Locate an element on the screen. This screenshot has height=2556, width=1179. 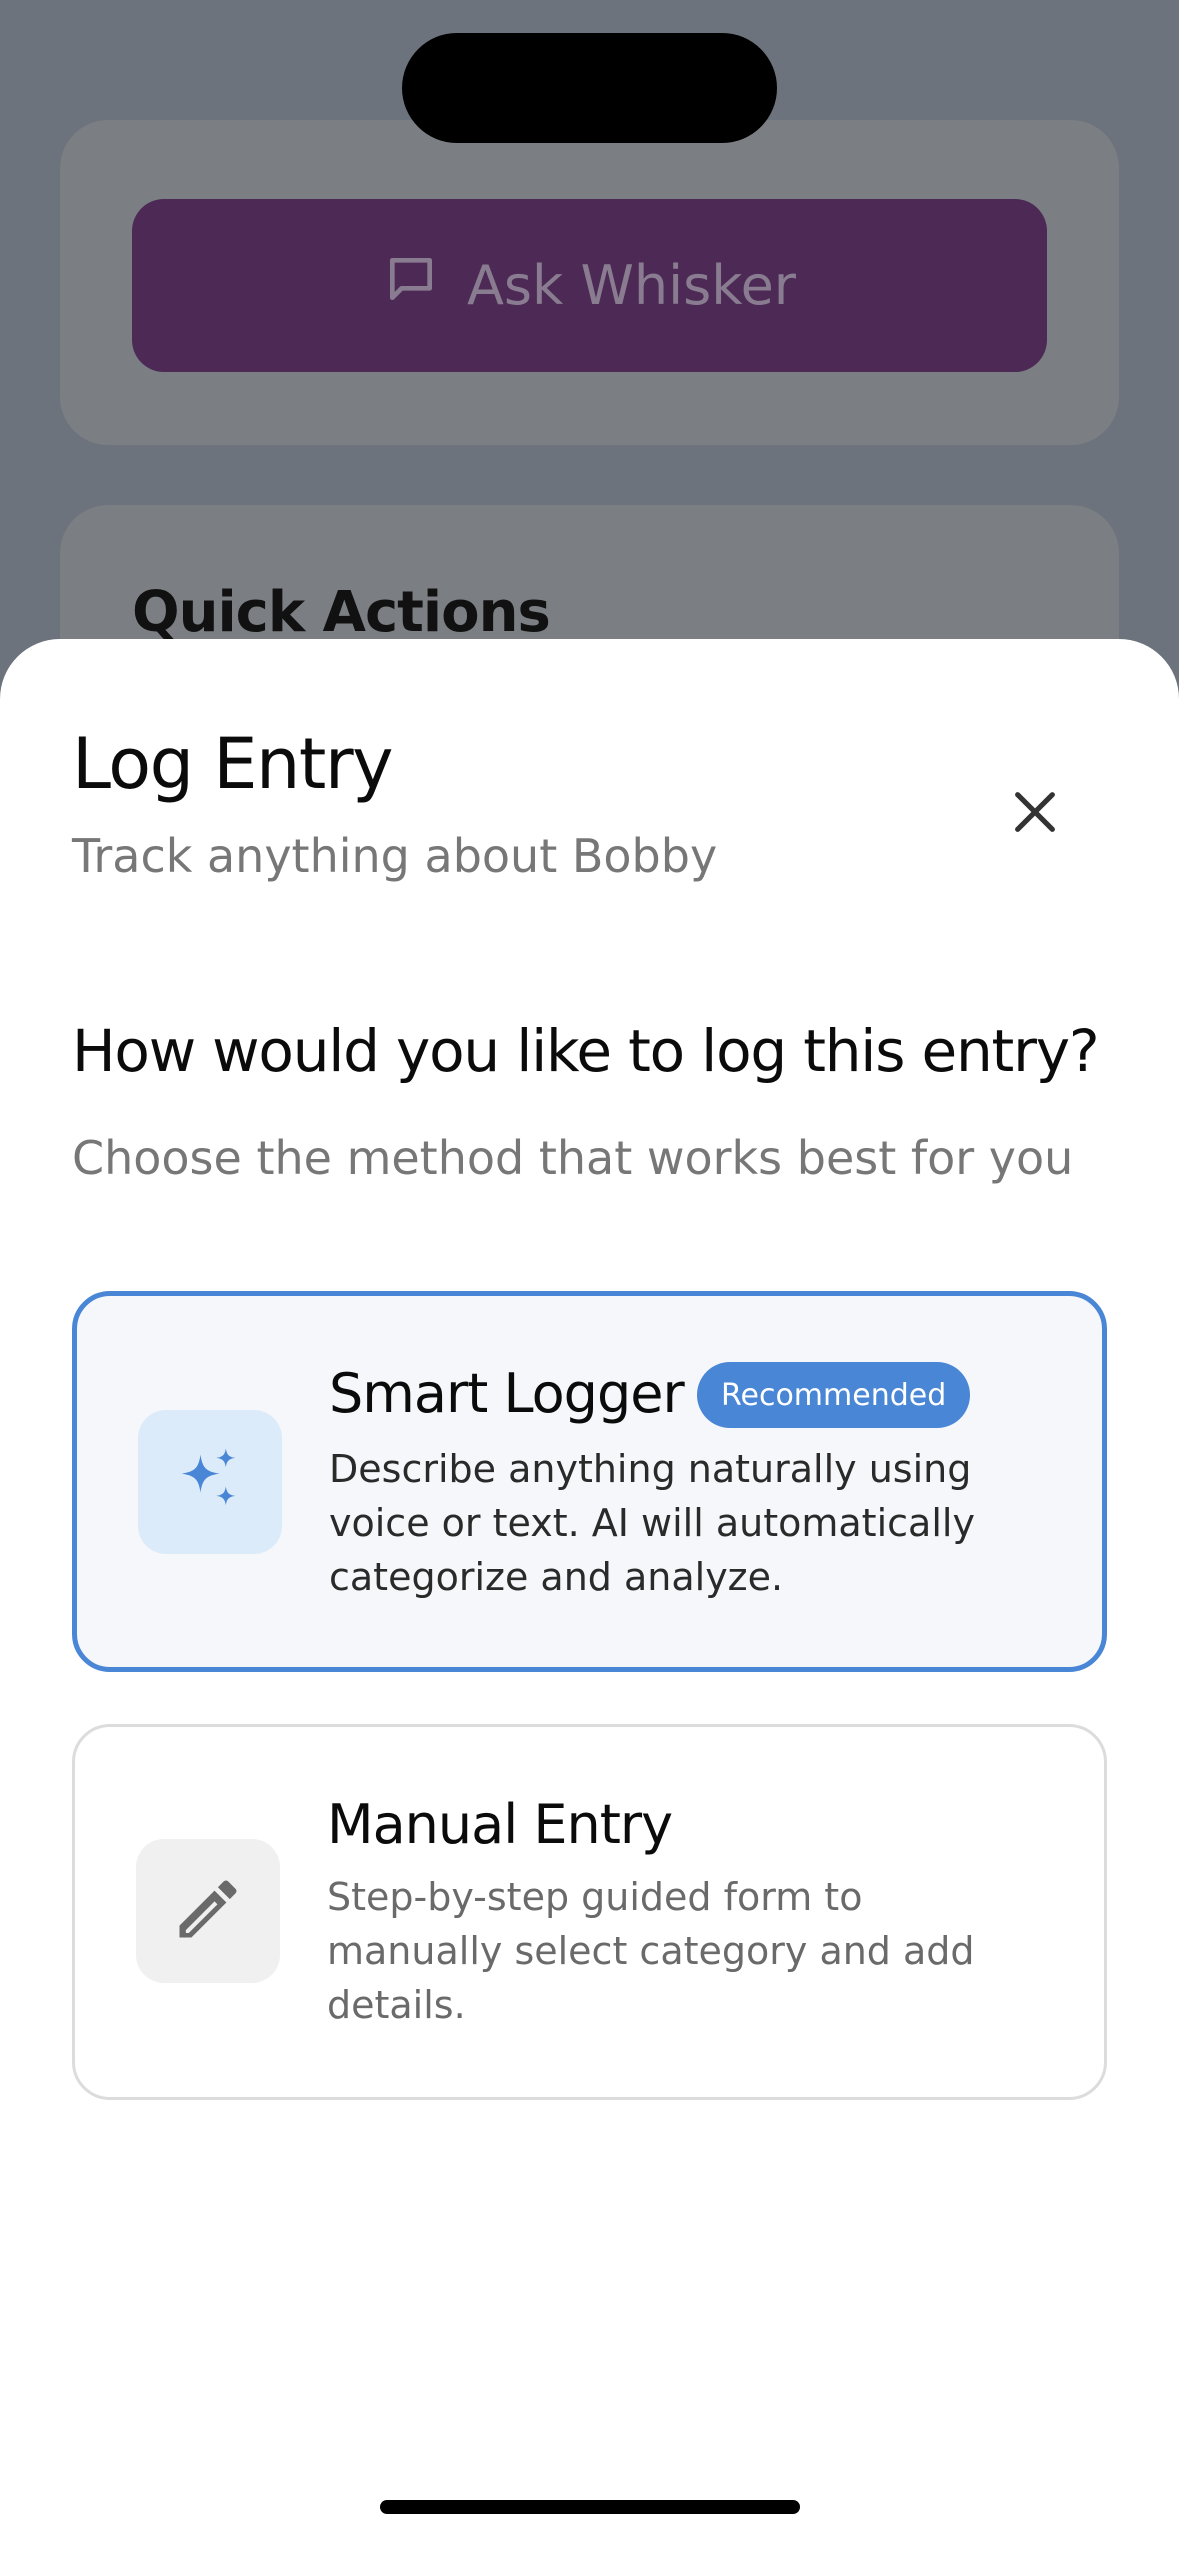
dynamic-island is located at coordinates (589, 88).